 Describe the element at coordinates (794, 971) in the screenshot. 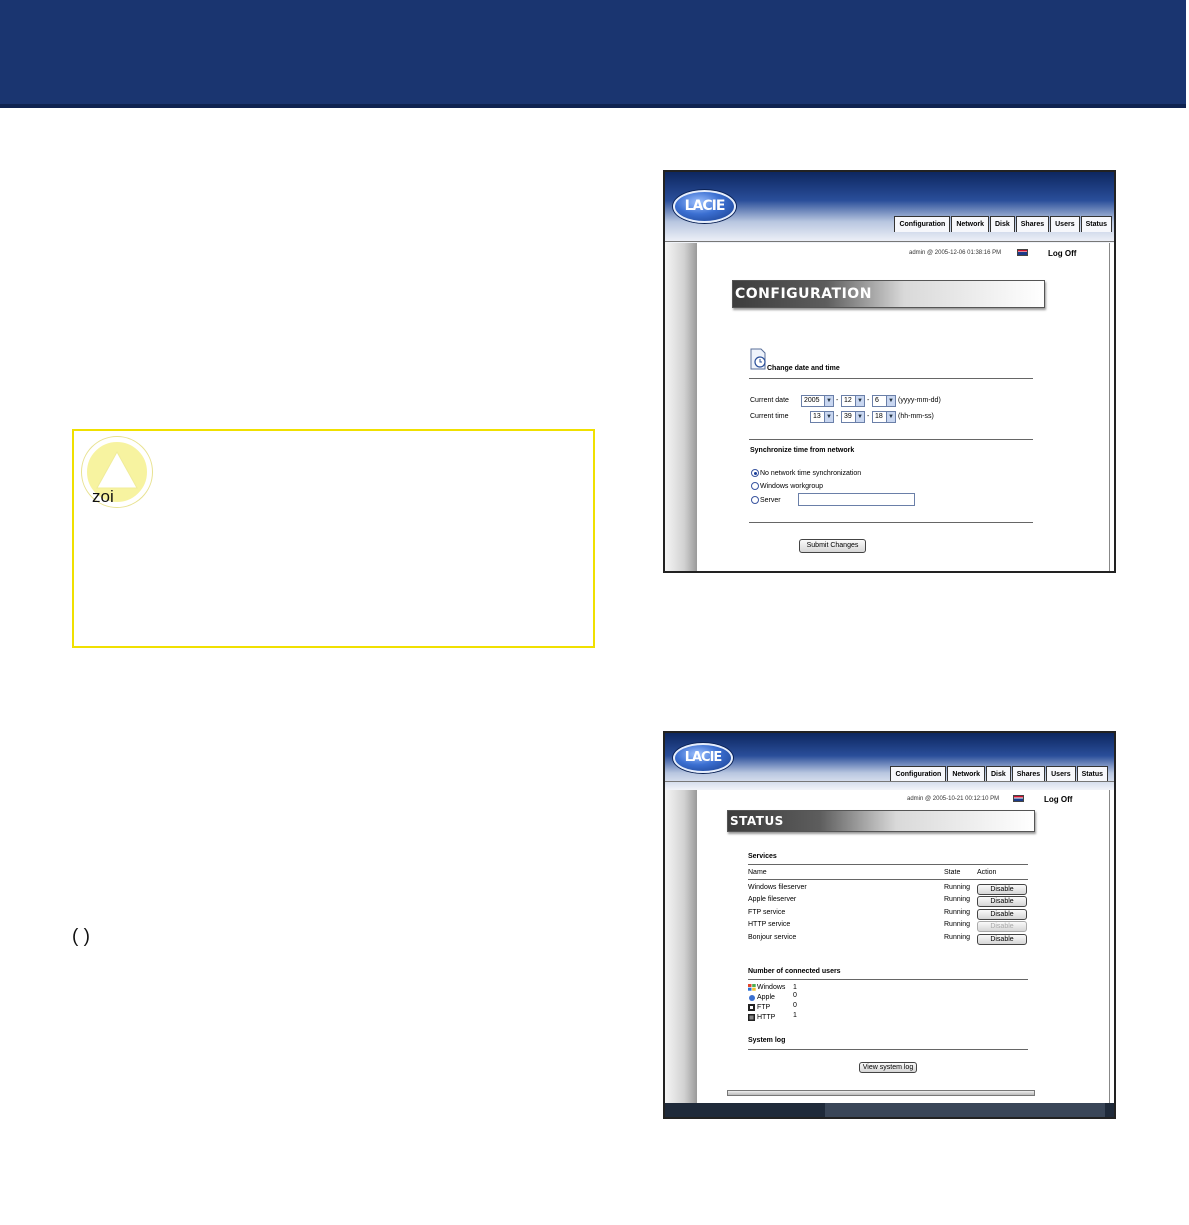

I see `connected-users-title: Number of connected users` at that location.